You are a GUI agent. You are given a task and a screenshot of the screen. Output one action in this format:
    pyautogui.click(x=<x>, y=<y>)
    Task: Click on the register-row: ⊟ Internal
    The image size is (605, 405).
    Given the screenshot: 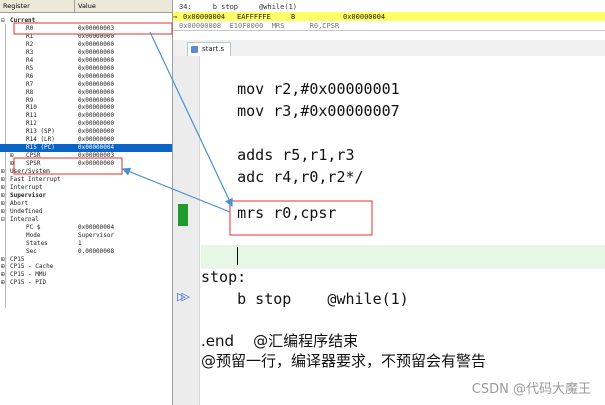 What is the action you would take?
    pyautogui.click(x=86, y=220)
    